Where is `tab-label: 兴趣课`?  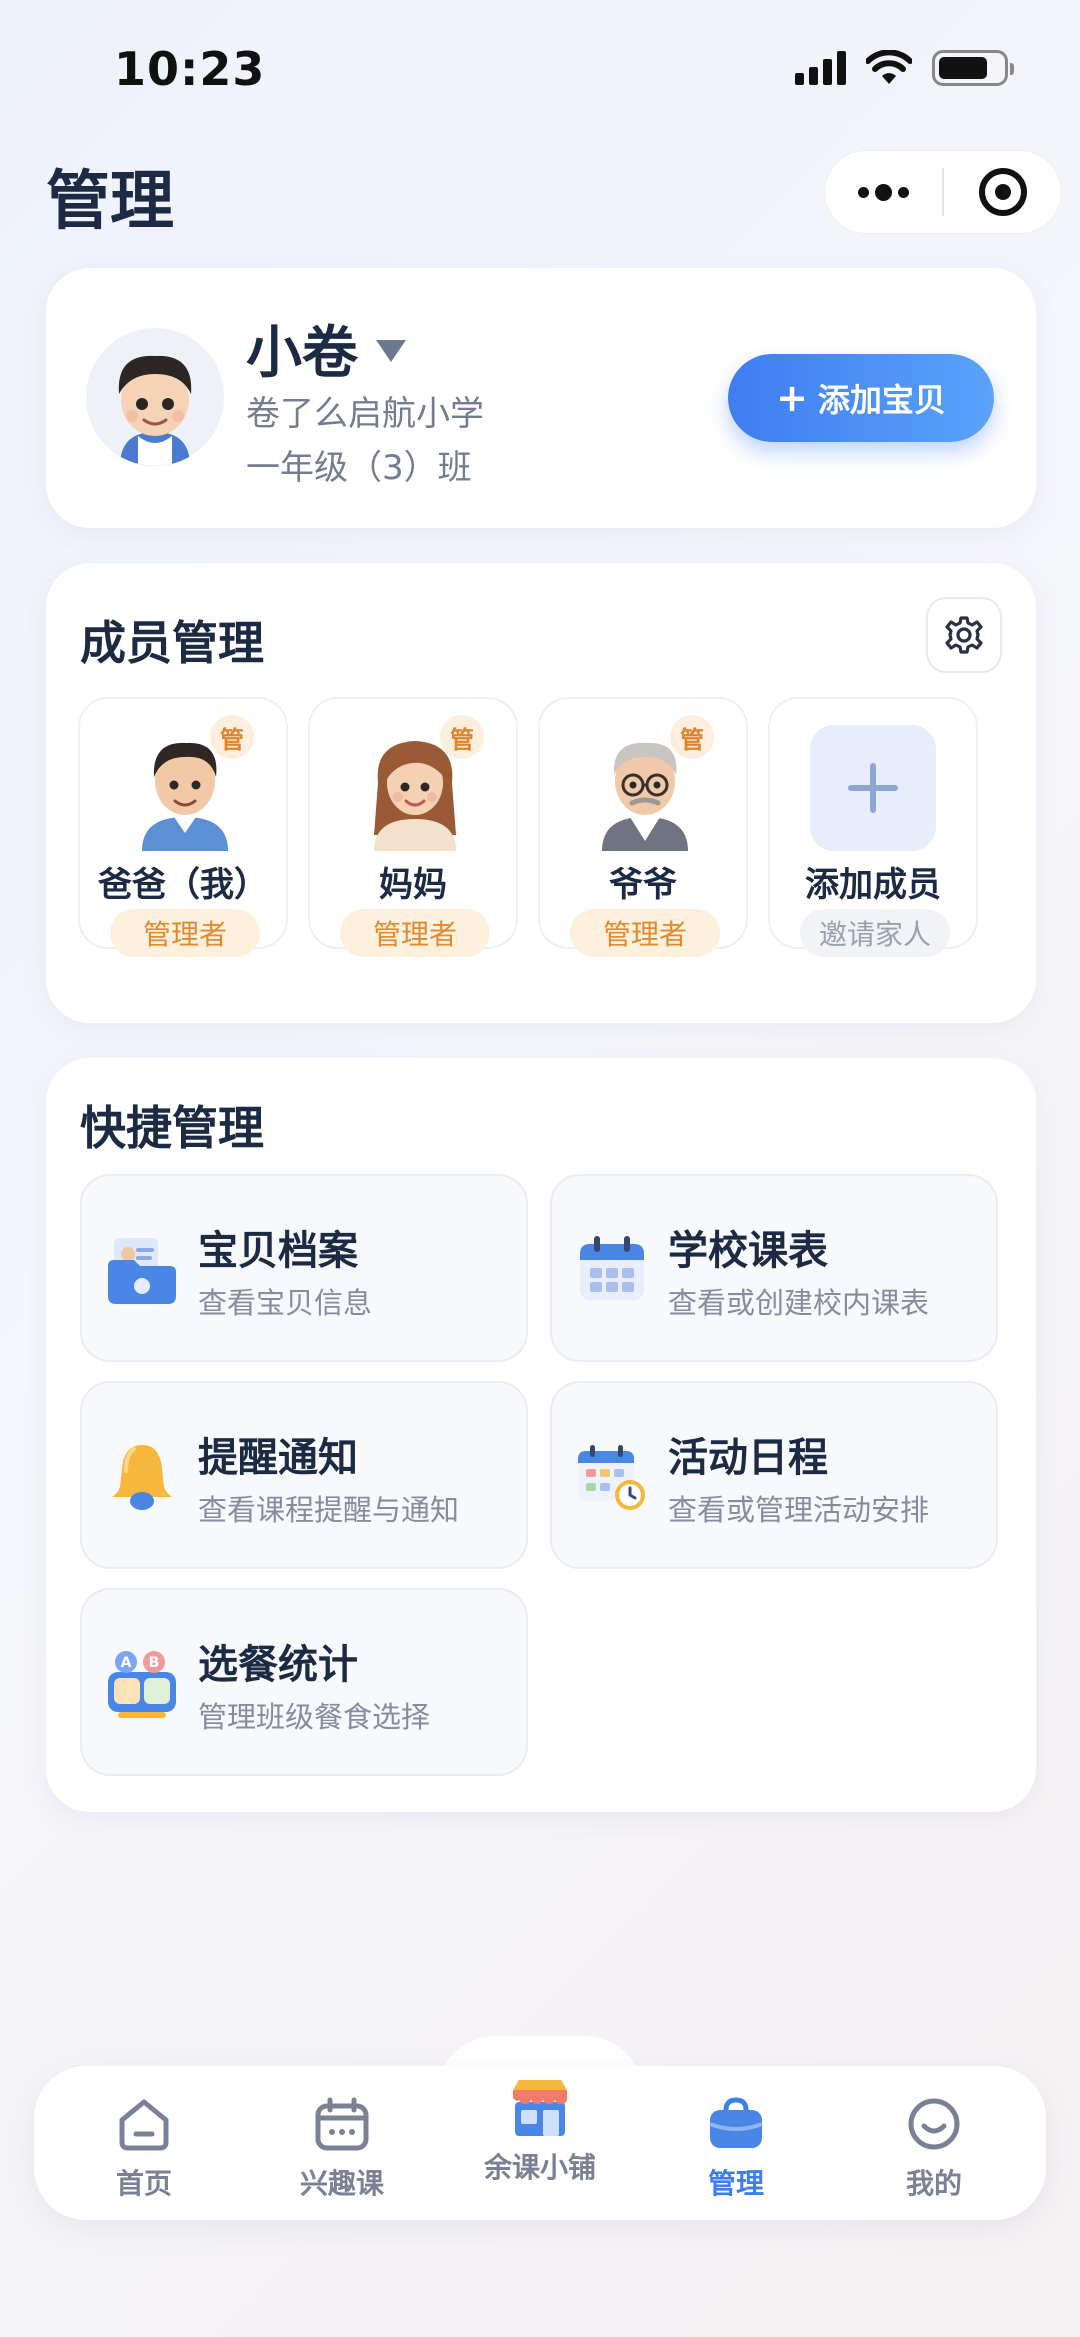
tab-label: 兴趣课 is located at coordinates (341, 2183).